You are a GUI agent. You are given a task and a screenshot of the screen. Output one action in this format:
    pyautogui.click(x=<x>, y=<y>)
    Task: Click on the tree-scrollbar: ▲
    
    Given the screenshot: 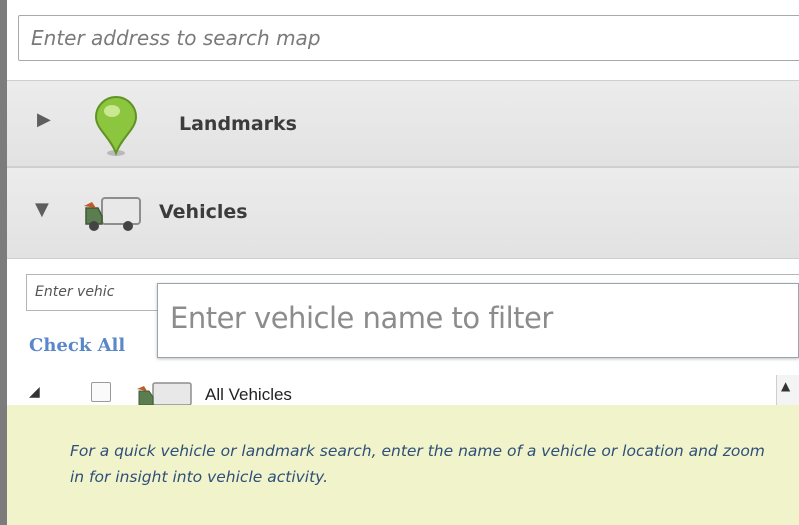 What is the action you would take?
    pyautogui.click(x=787, y=390)
    